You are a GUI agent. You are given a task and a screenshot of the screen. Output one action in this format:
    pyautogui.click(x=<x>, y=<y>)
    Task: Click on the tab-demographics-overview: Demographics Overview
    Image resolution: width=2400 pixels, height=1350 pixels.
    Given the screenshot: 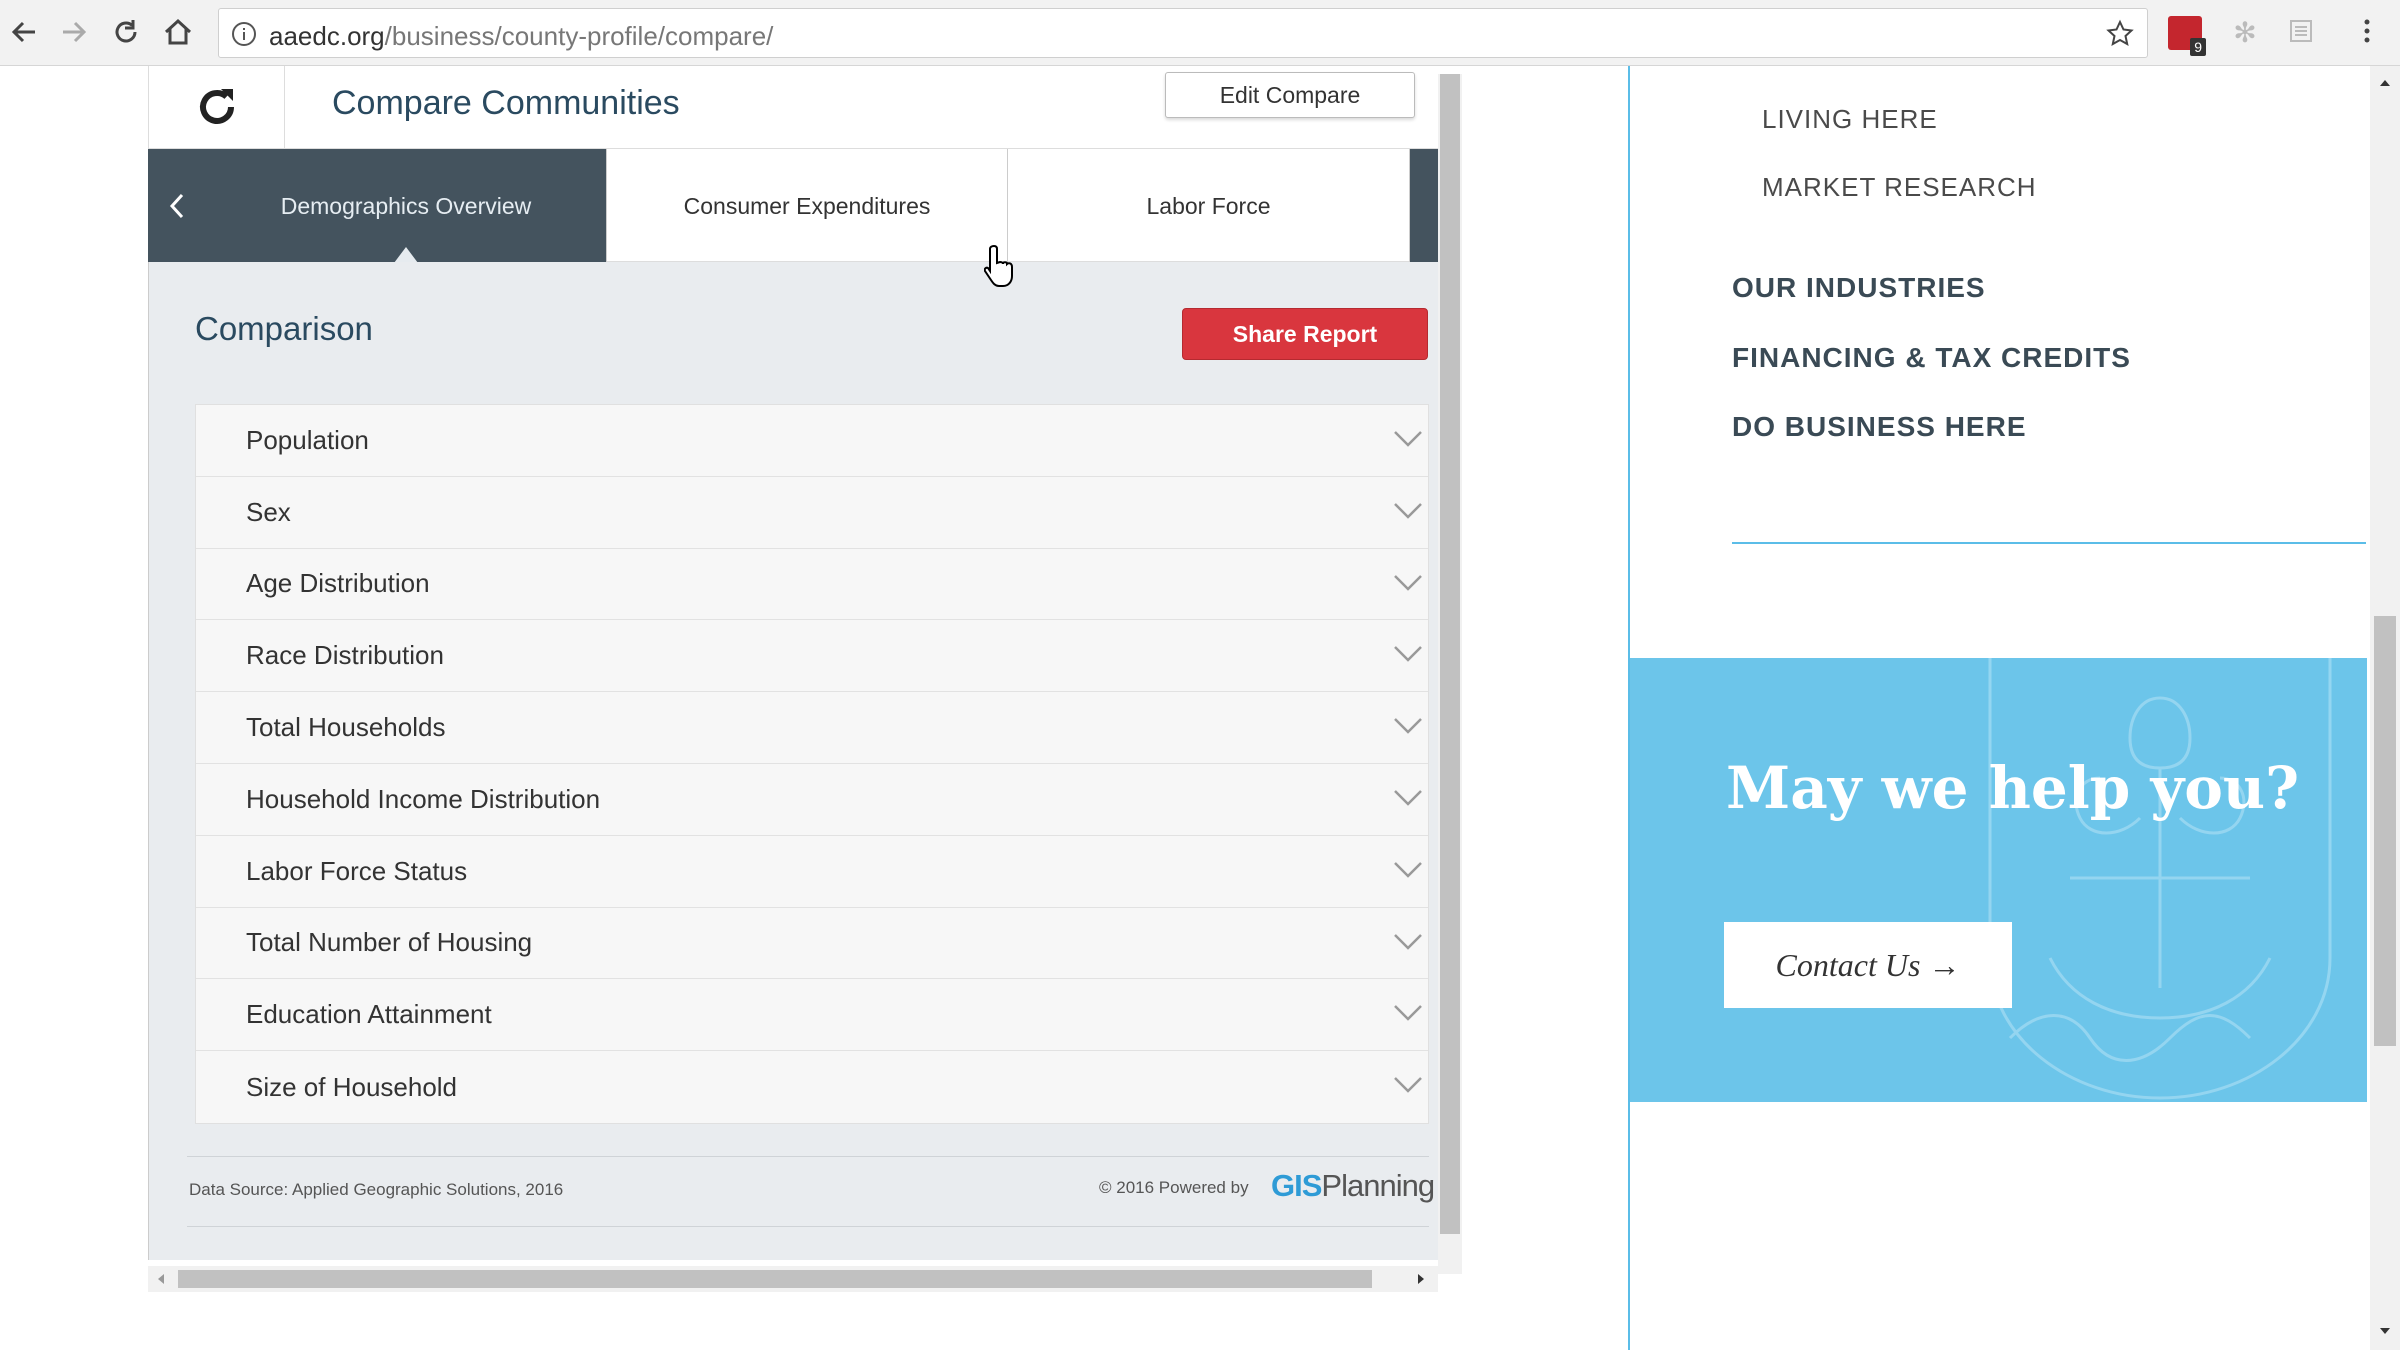 What is the action you would take?
    pyautogui.click(x=406, y=206)
    